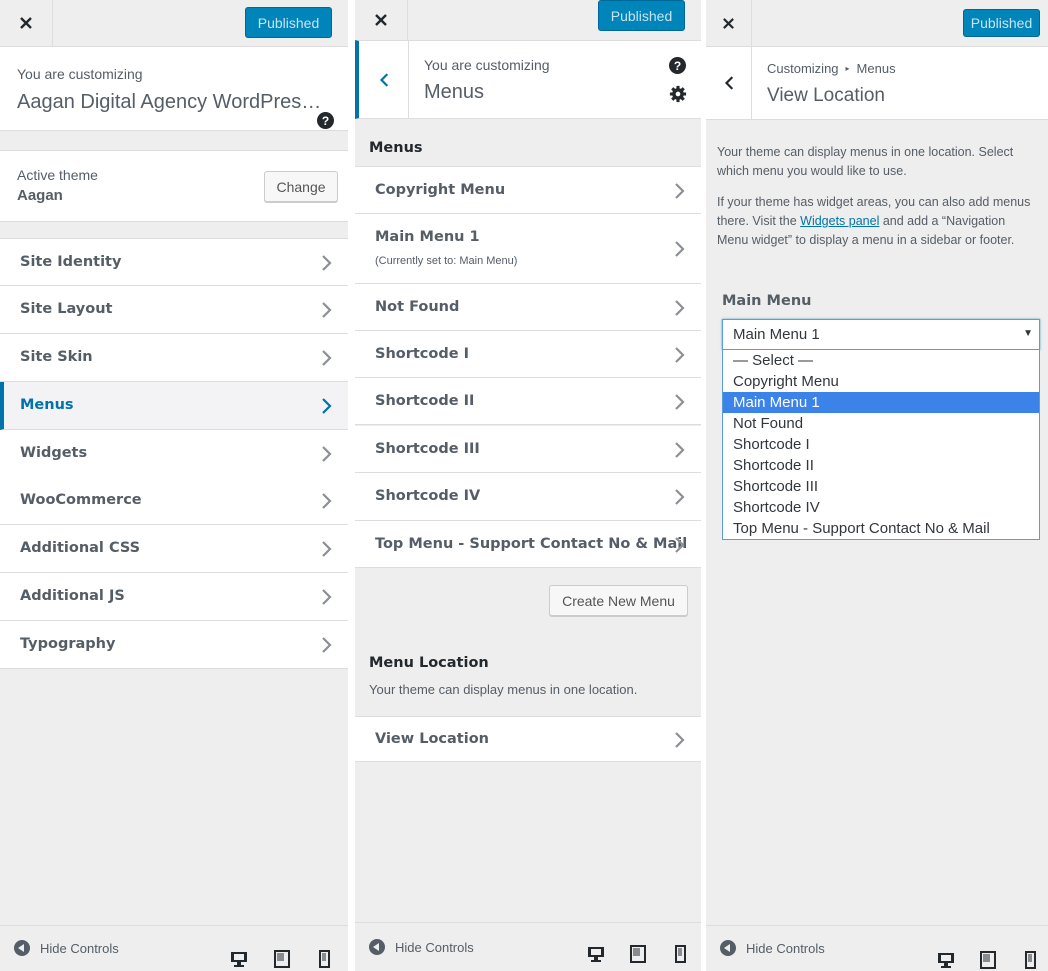  Describe the element at coordinates (396, 148) in the screenshot. I see `menus-heading: Menus` at that location.